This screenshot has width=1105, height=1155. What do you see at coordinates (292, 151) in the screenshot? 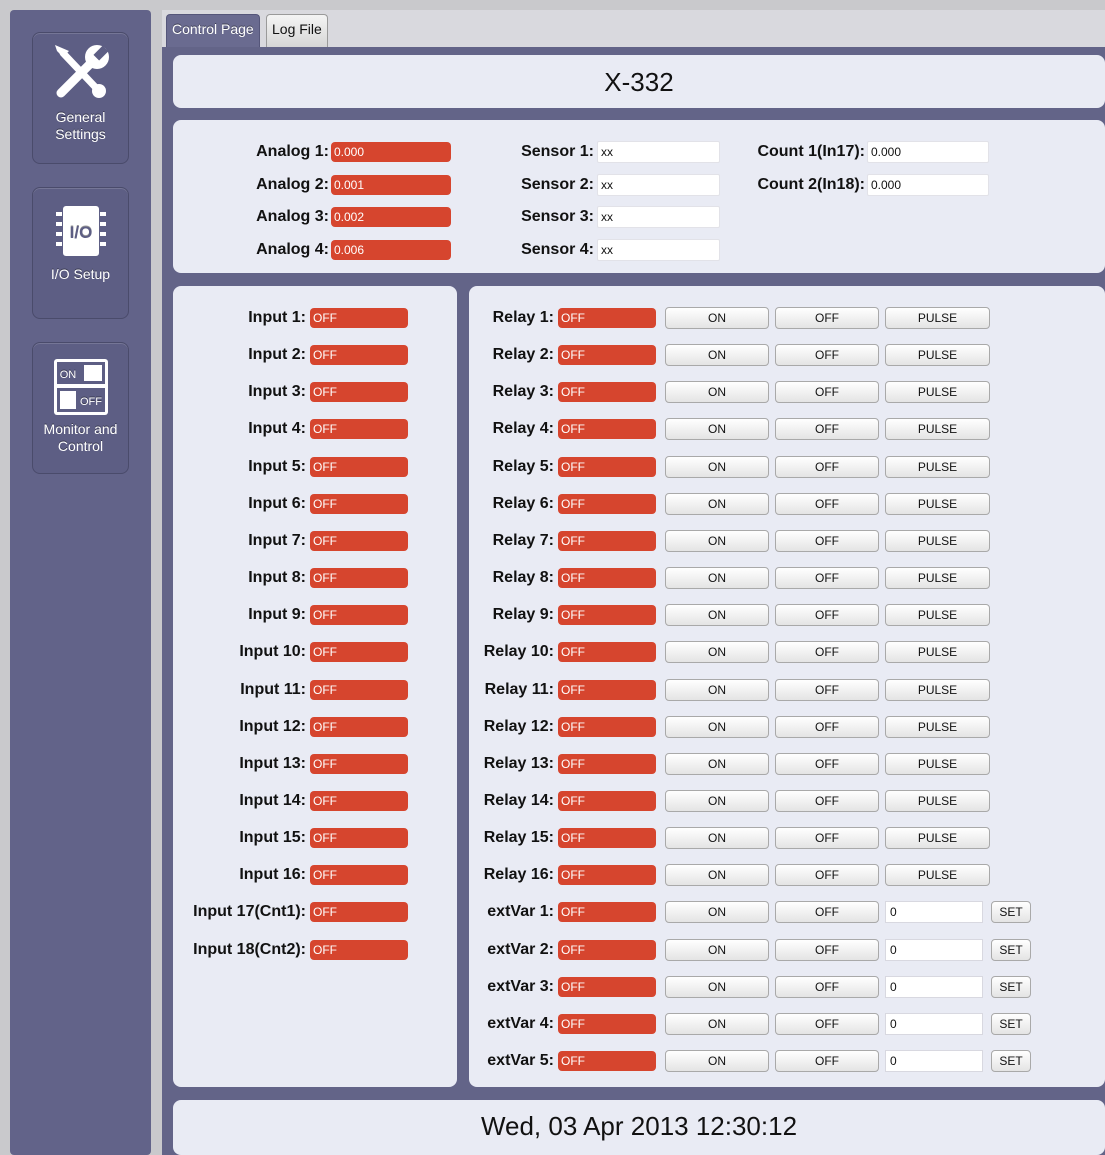
I see `analog-label: Analog 1:` at bounding box center [292, 151].